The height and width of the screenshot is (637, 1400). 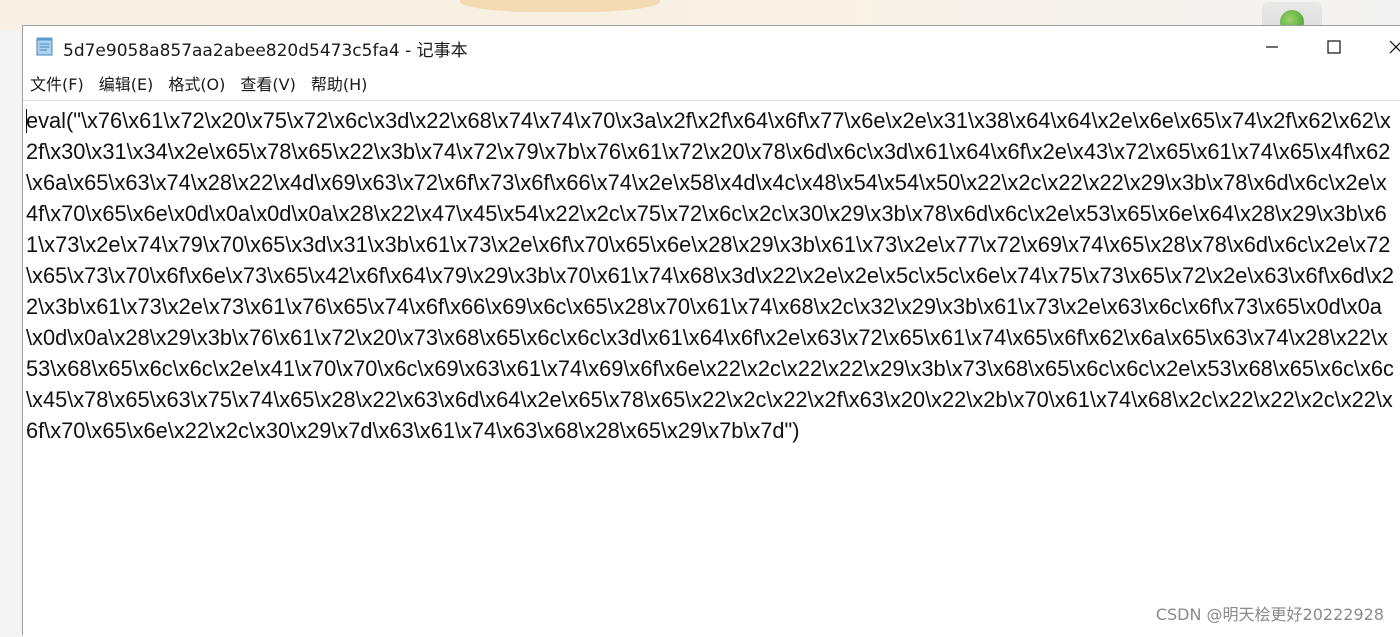 I want to click on minimize-button, so click(x=1272, y=47).